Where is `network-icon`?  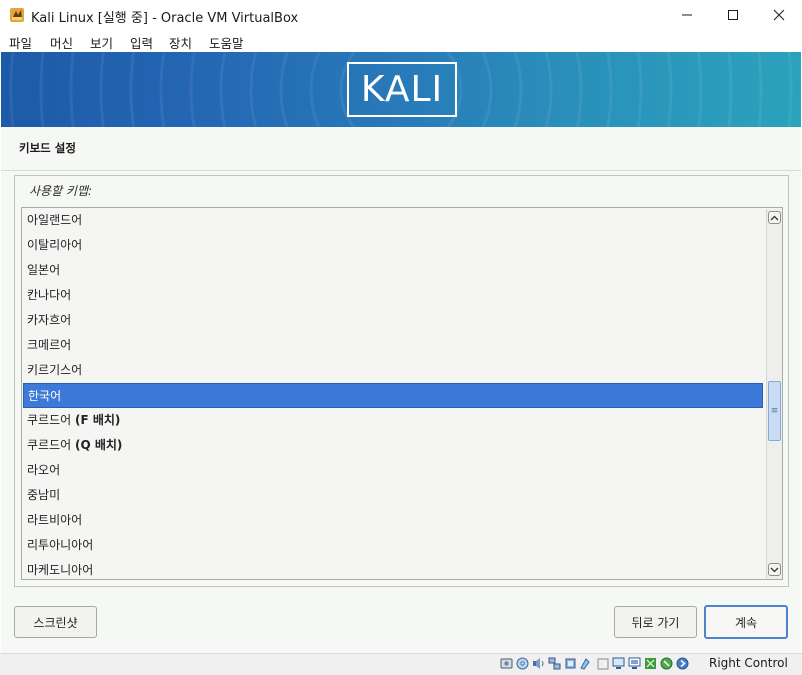
network-icon is located at coordinates (554, 663).